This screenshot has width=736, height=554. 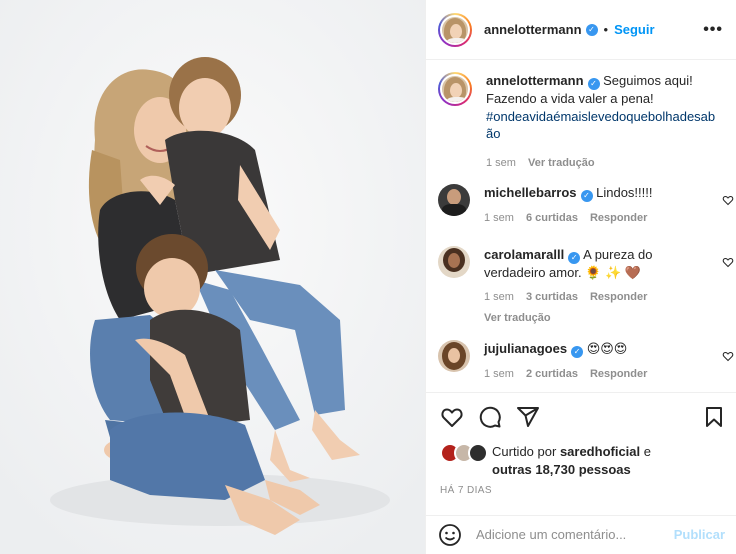 What do you see at coordinates (552, 218) in the screenshot?
I see `comment-likes: 6 curtidas` at bounding box center [552, 218].